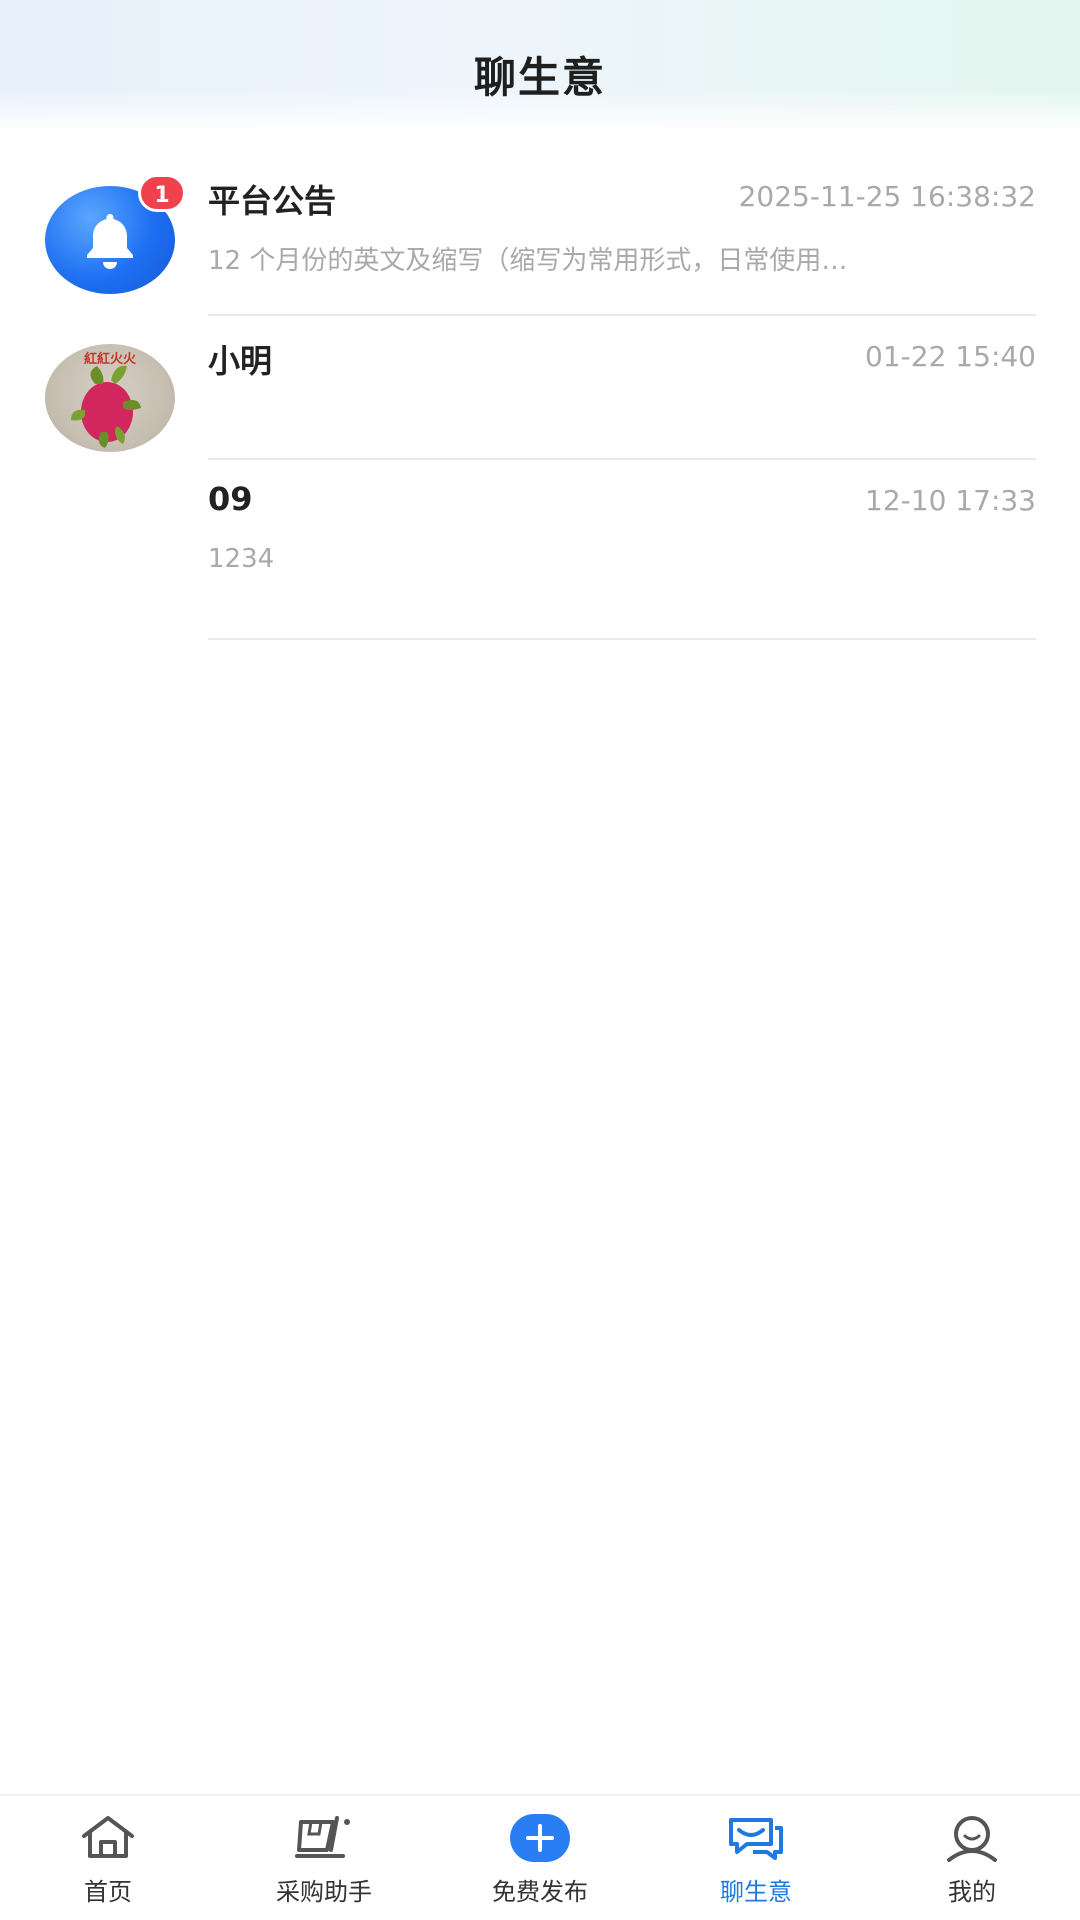  I want to click on bottom-tab-bar: 首页 采购助手 免费发布 聊生意 我的, so click(540, 1857).